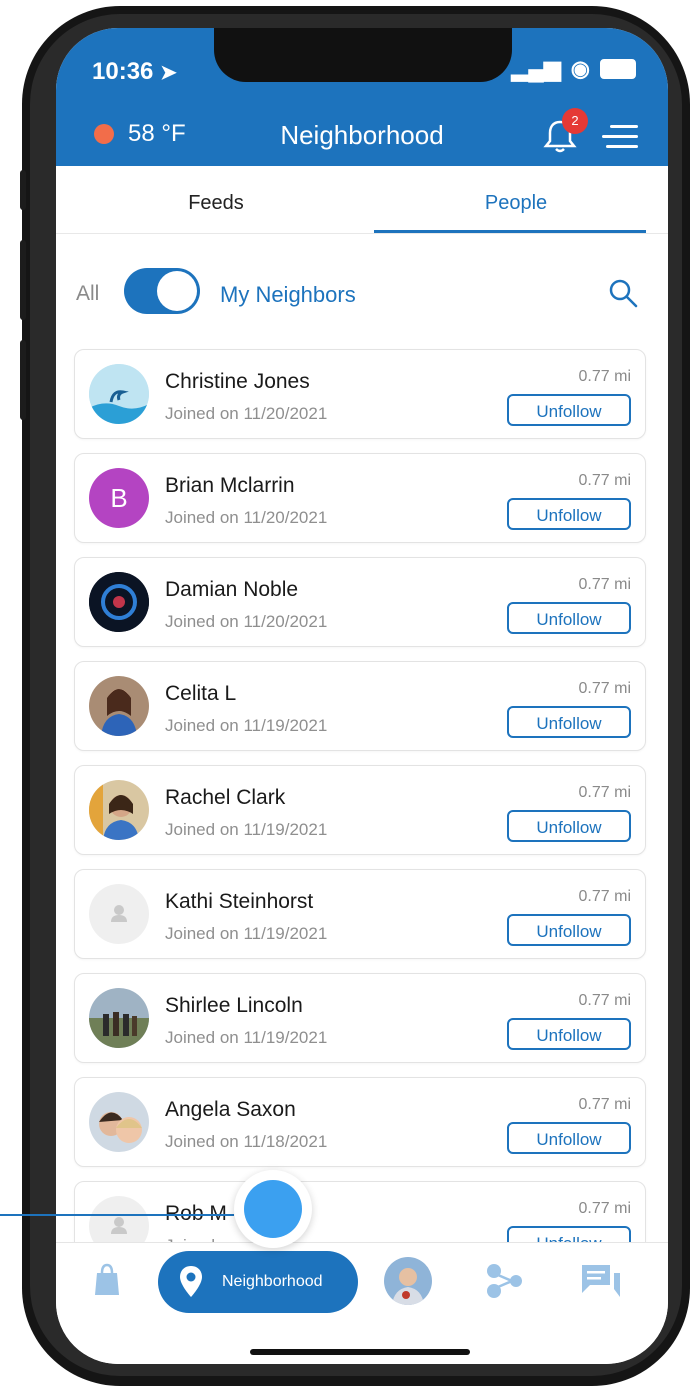  I want to click on person-name: Kathi Steinhorst, so click(239, 901).